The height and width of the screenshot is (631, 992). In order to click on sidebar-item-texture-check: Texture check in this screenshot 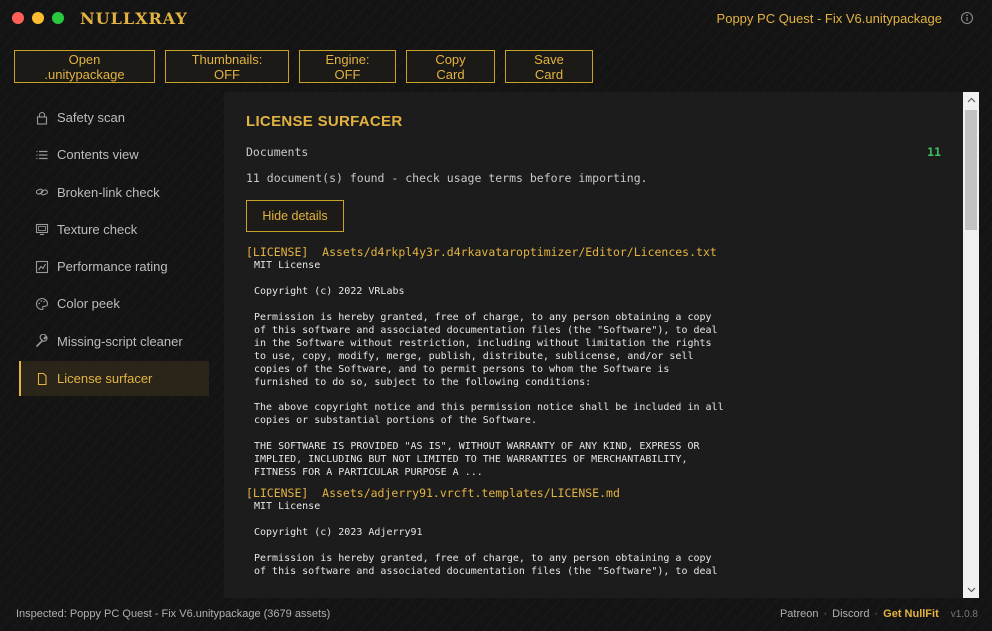, I will do `click(114, 229)`.